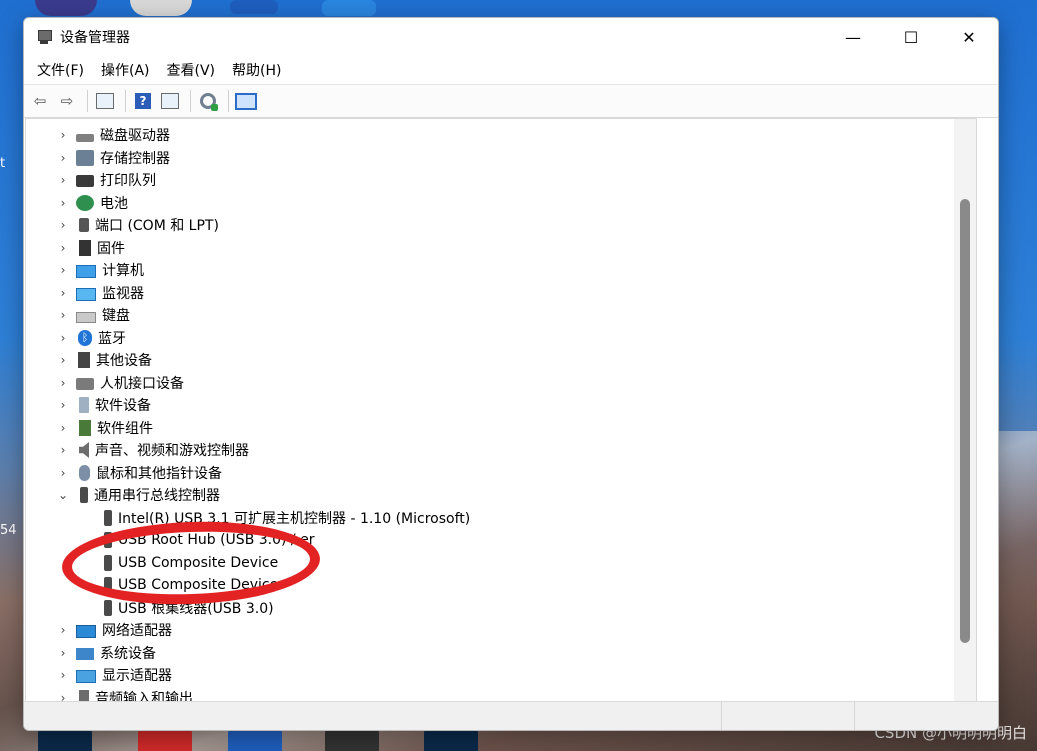  What do you see at coordinates (165, 740) in the screenshot?
I see `pdf-icon` at bounding box center [165, 740].